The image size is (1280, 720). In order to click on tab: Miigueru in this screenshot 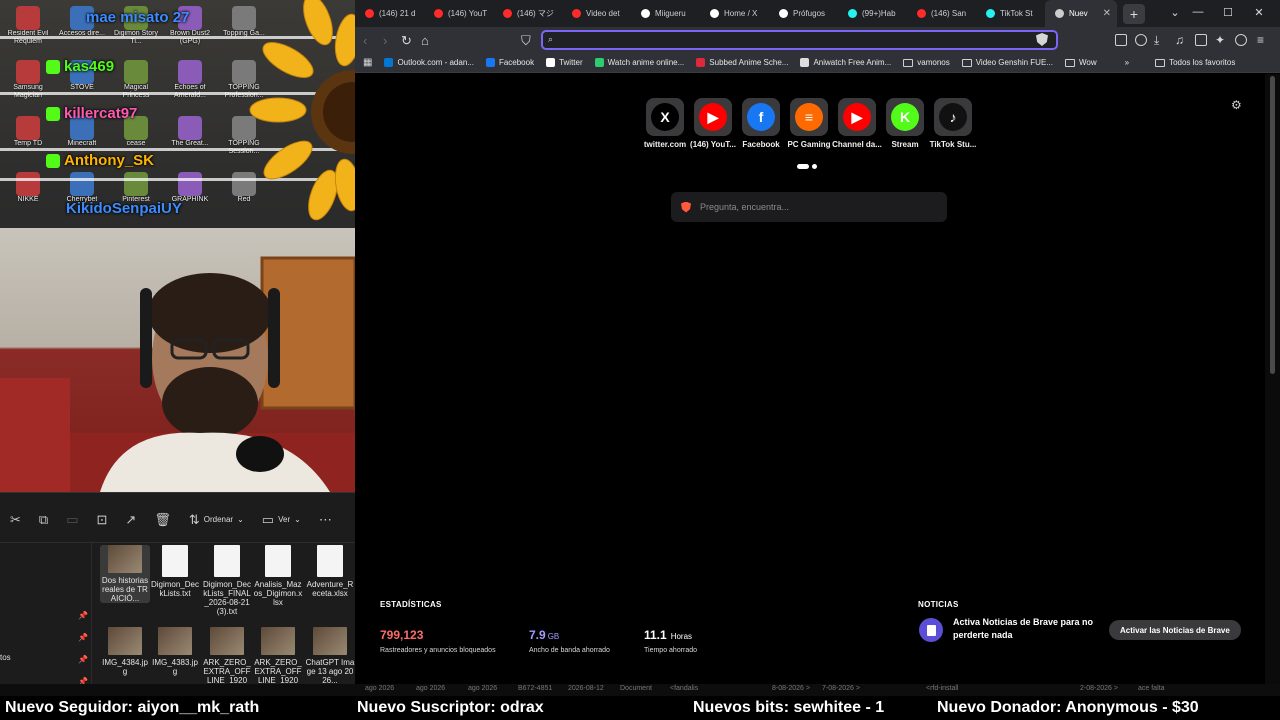, I will do `click(665, 13)`.